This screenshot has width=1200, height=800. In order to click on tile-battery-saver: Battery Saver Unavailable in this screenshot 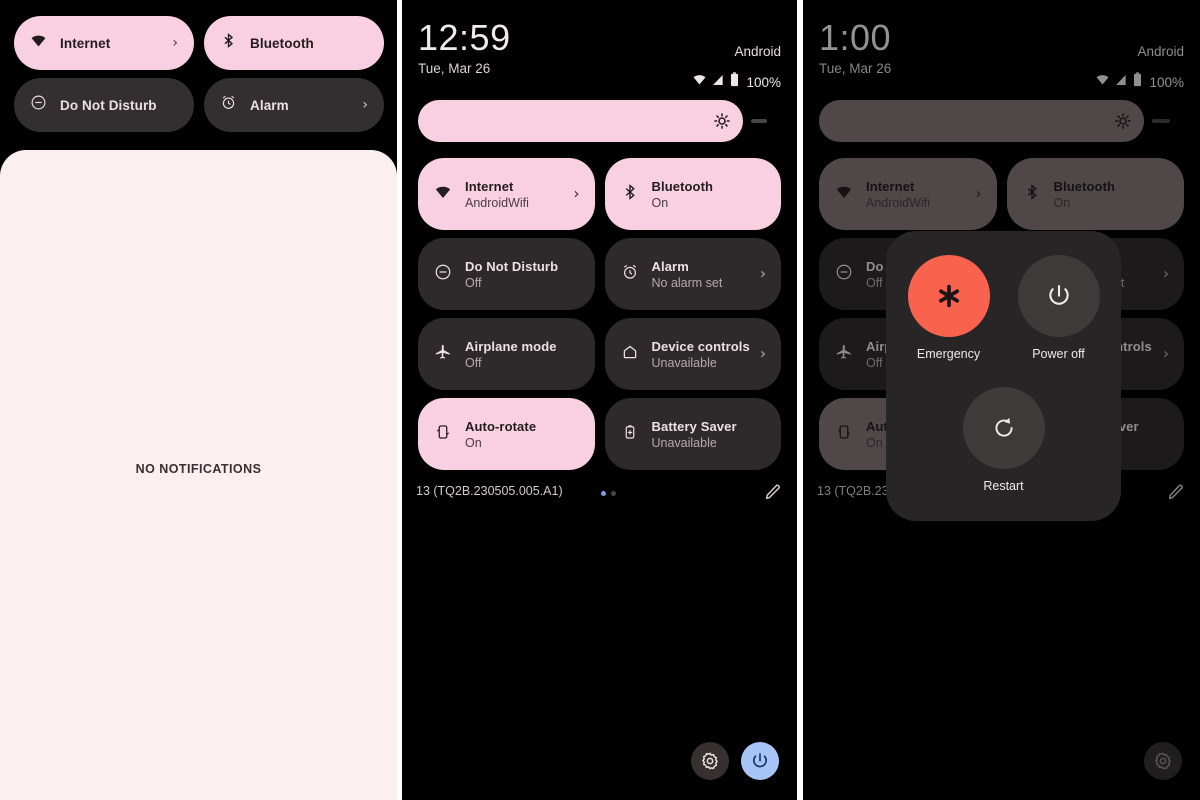, I will do `click(692, 434)`.